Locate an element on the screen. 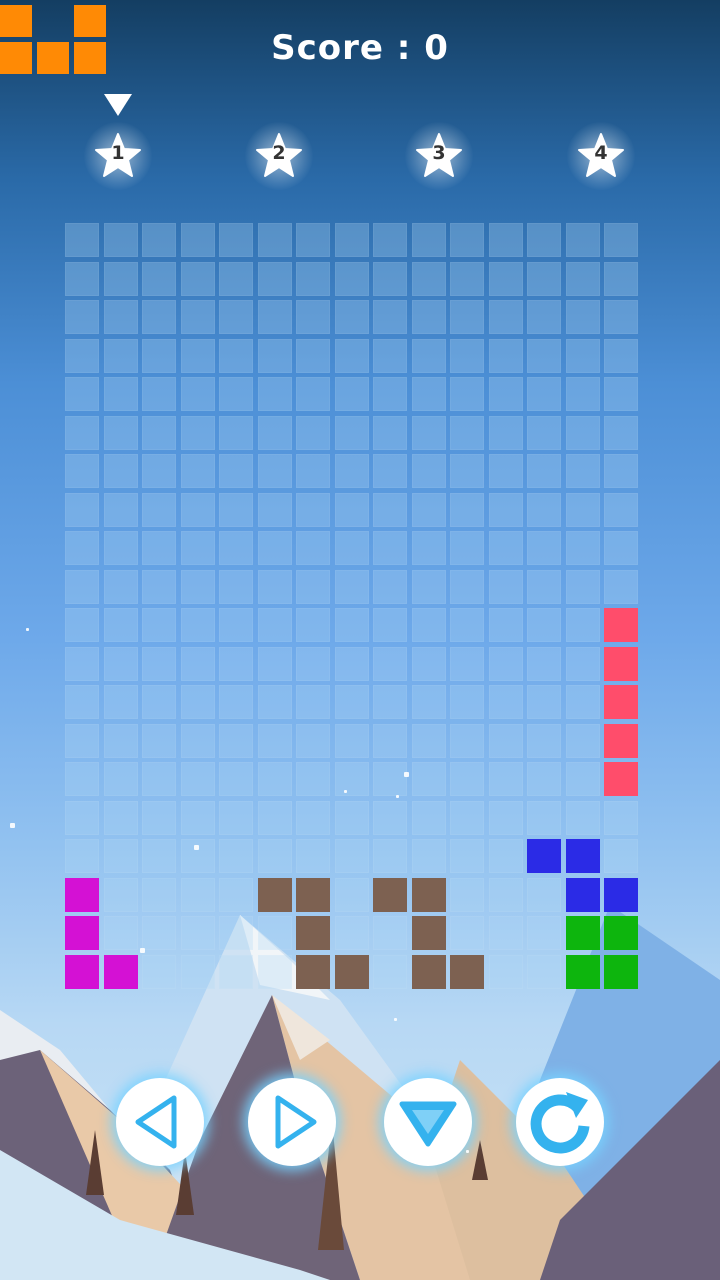 This screenshot has width=720, height=1280. brown-z-piece-left-block is located at coordinates (351, 971).